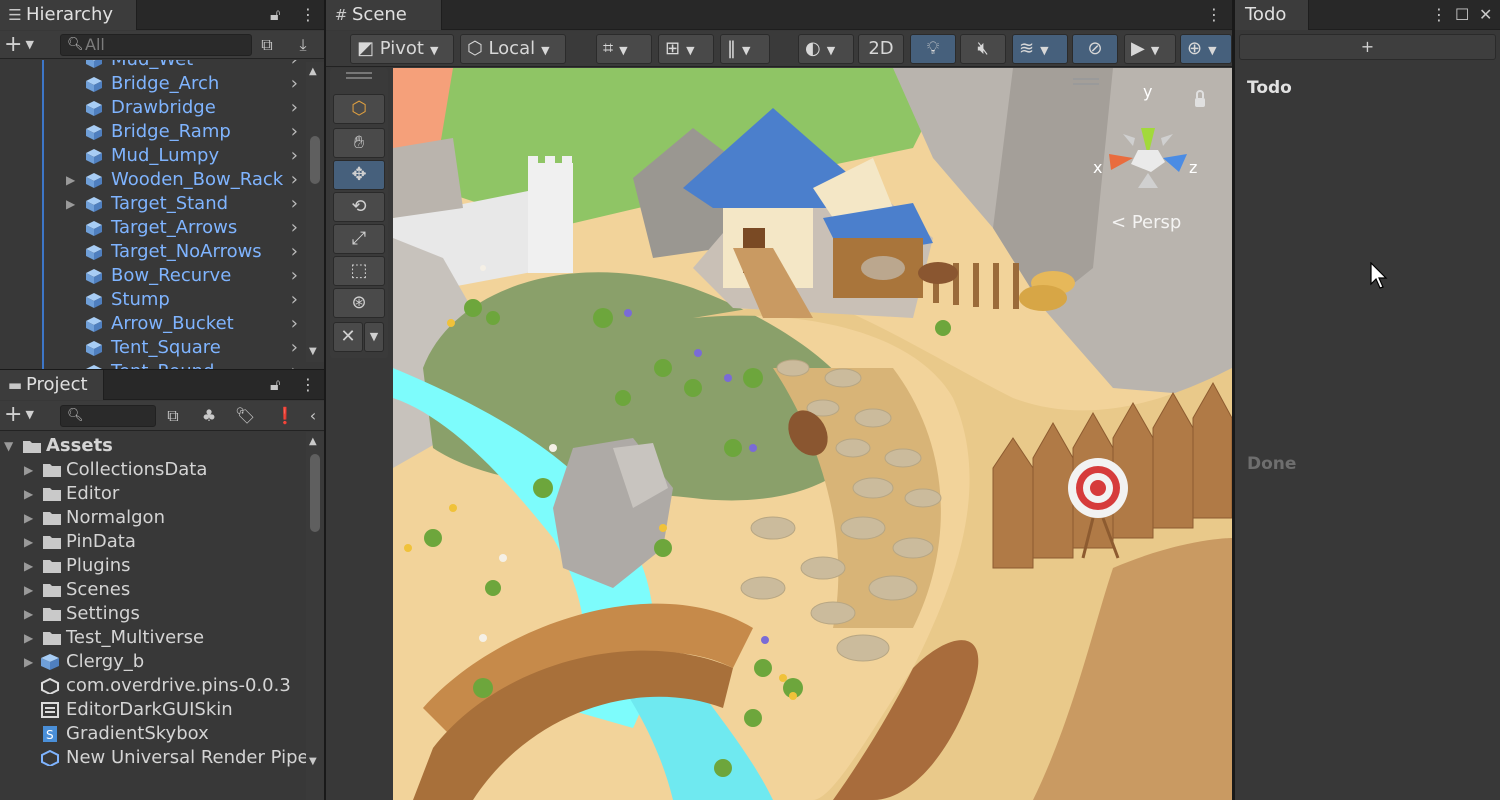 This screenshot has width=1500, height=800. What do you see at coordinates (1150, 49) in the screenshot?
I see `camera-dropdown: ▶ ▼` at bounding box center [1150, 49].